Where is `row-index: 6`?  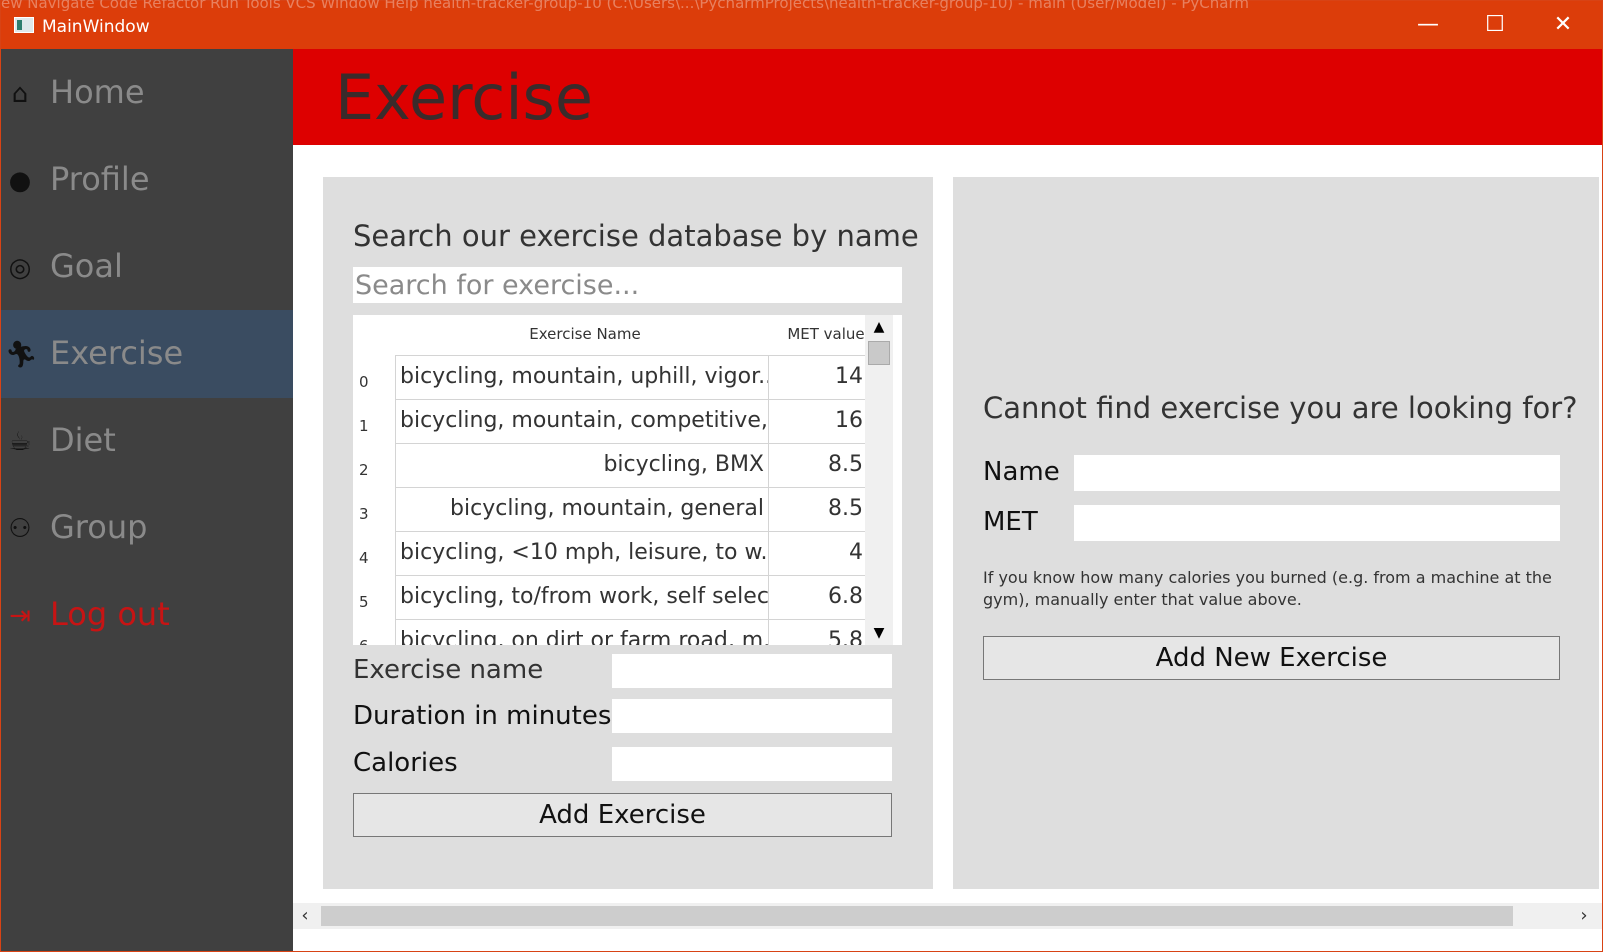
row-index: 6 is located at coordinates (374, 632).